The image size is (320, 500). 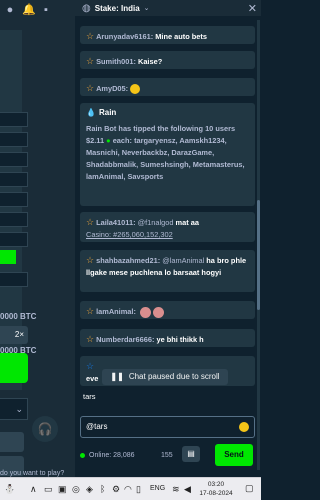 I want to click on chat-mention: @f1nalgod, so click(x=156, y=222).